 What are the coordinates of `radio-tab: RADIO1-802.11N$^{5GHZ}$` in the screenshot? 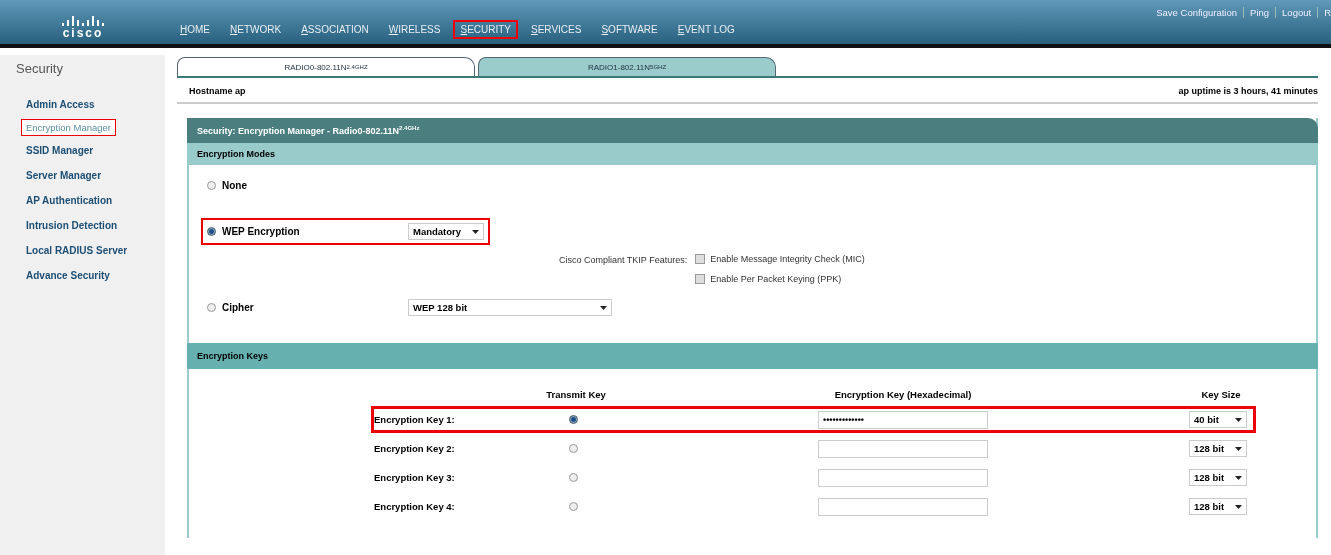 It's located at (627, 66).